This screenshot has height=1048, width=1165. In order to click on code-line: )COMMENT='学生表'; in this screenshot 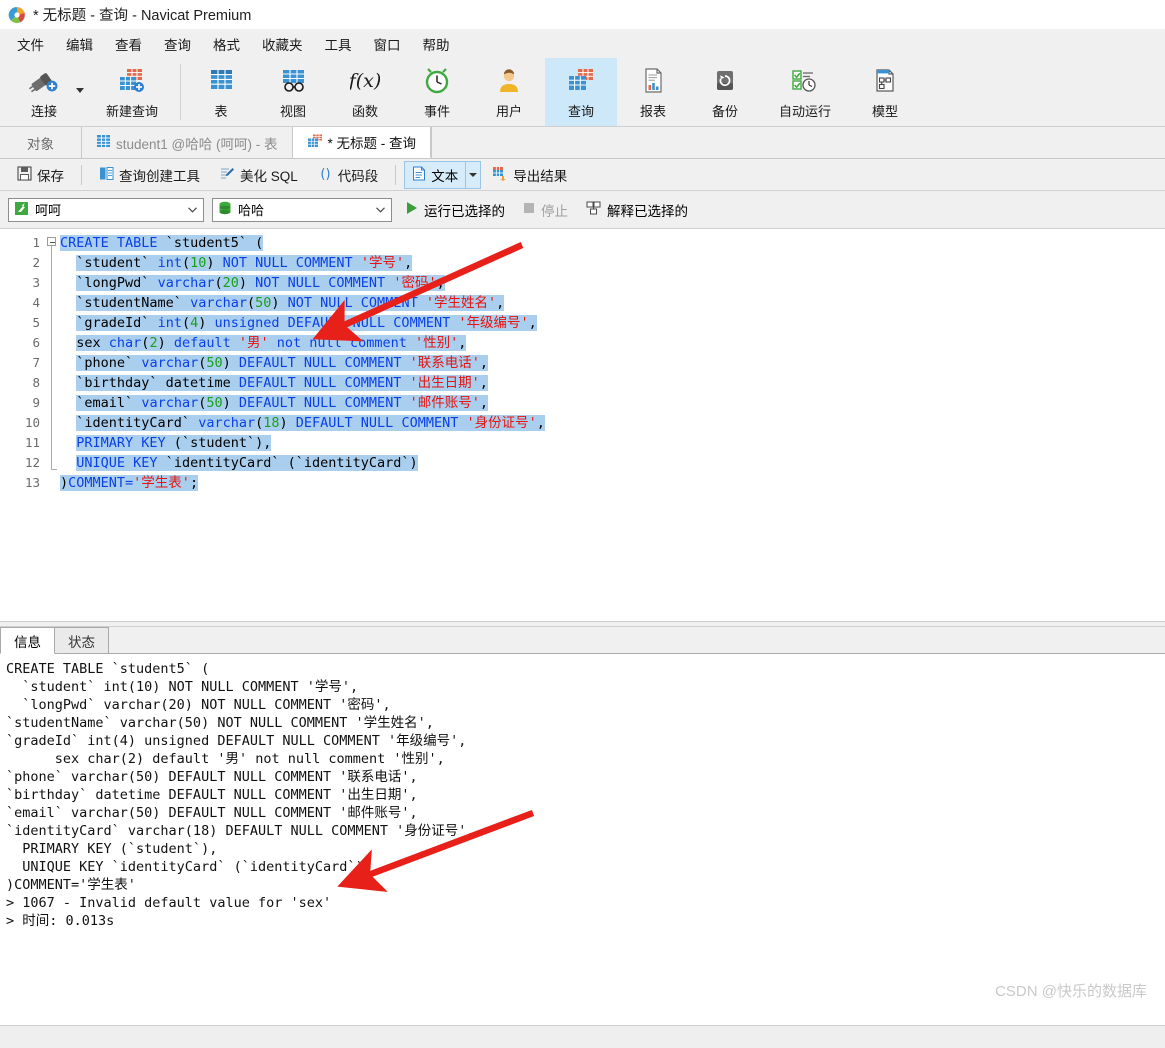, I will do `click(129, 483)`.